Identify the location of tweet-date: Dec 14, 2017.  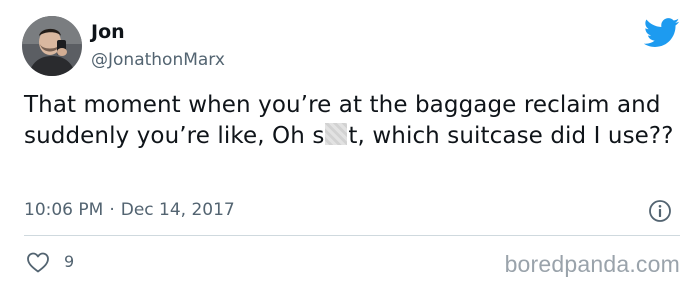
(177, 210).